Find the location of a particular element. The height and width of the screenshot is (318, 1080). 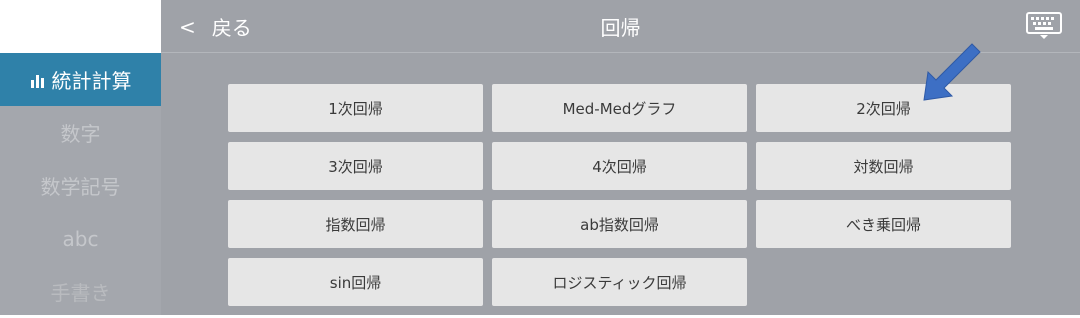

chevron-left-icon: < is located at coordinates (187, 26).